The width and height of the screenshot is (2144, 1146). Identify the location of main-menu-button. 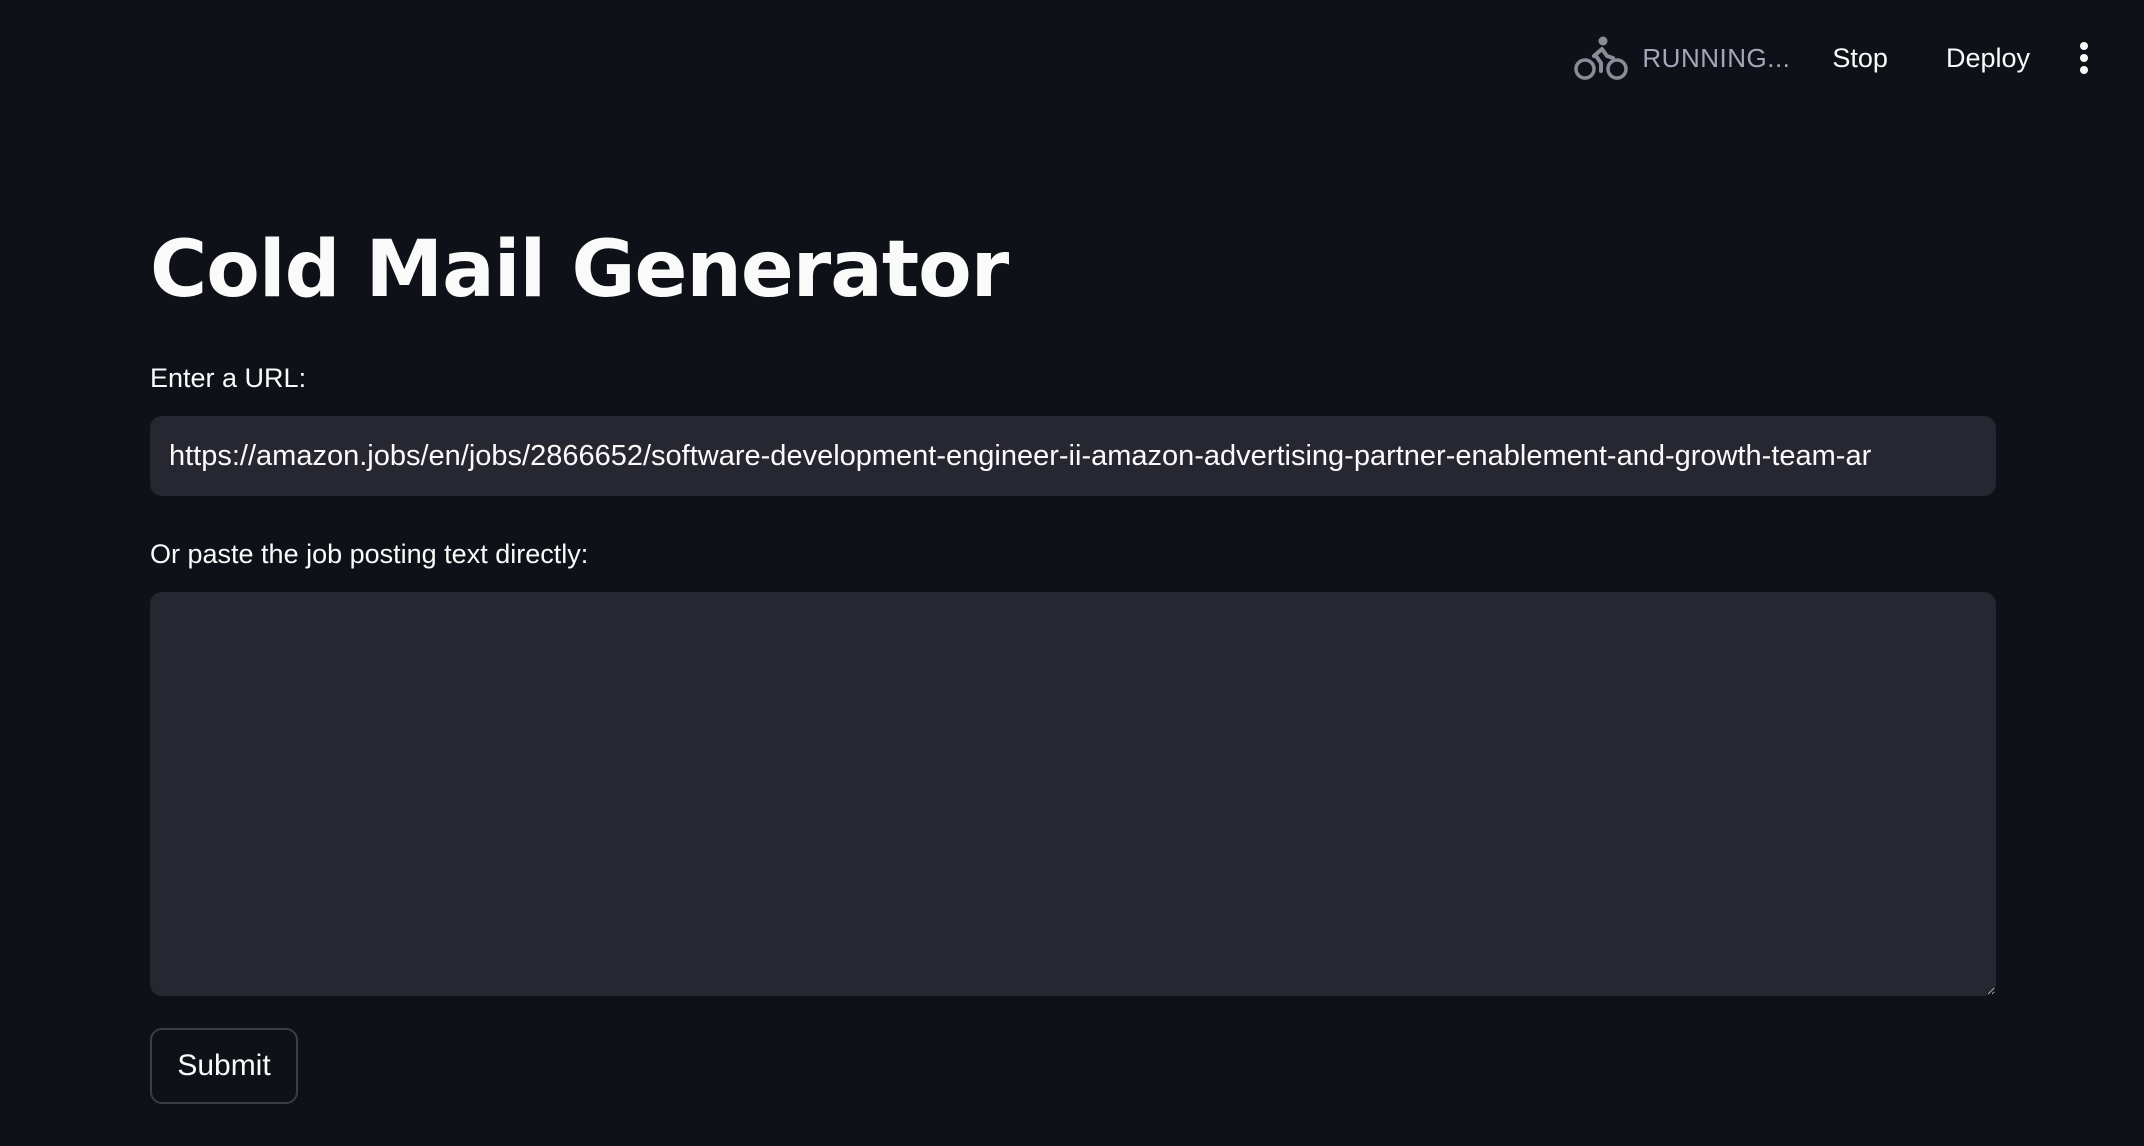
(2084, 58).